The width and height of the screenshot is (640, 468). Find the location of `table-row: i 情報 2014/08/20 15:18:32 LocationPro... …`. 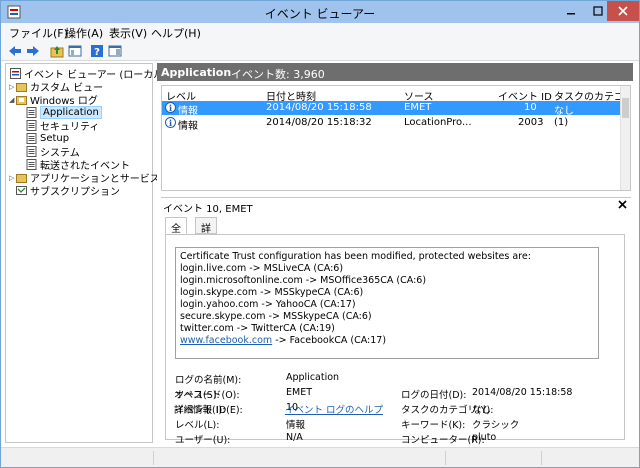

table-row: i 情報 2014/08/20 15:18:32 LocationPro... … is located at coordinates (392, 124).